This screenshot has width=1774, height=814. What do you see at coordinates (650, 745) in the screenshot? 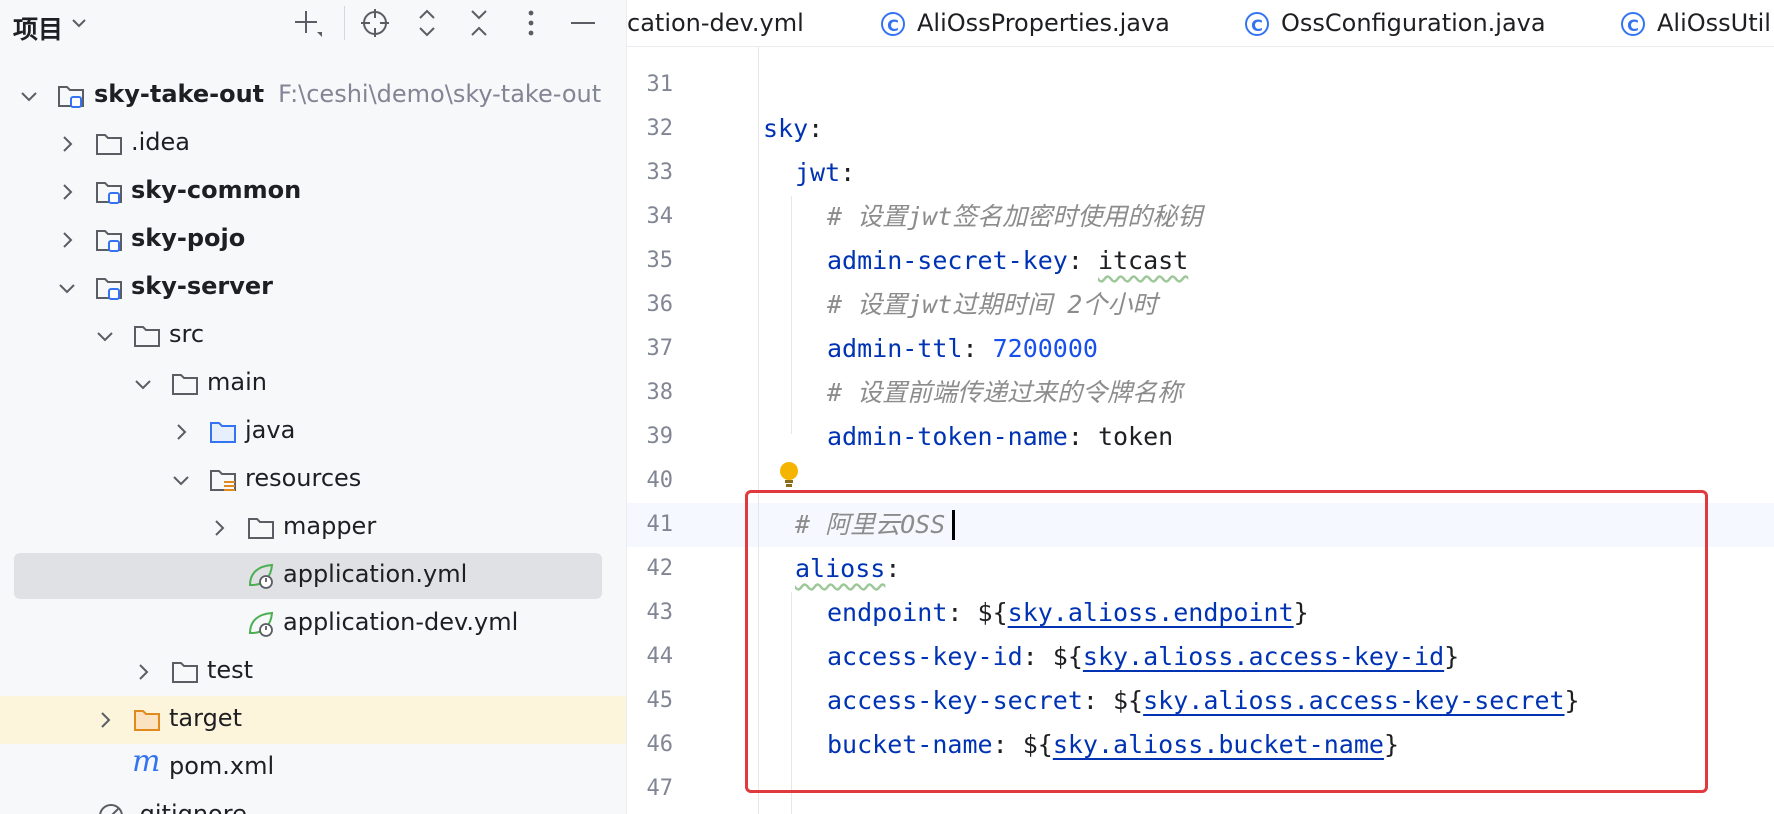
I see `line-number: 46` at bounding box center [650, 745].